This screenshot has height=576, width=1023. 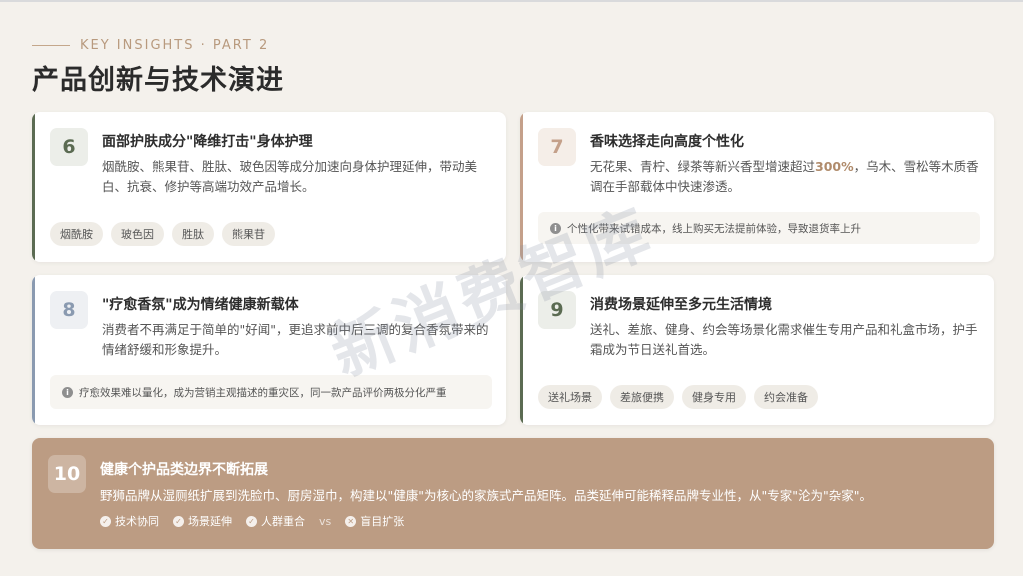 What do you see at coordinates (642, 397) in the screenshot?
I see `tag: 差旅便携` at bounding box center [642, 397].